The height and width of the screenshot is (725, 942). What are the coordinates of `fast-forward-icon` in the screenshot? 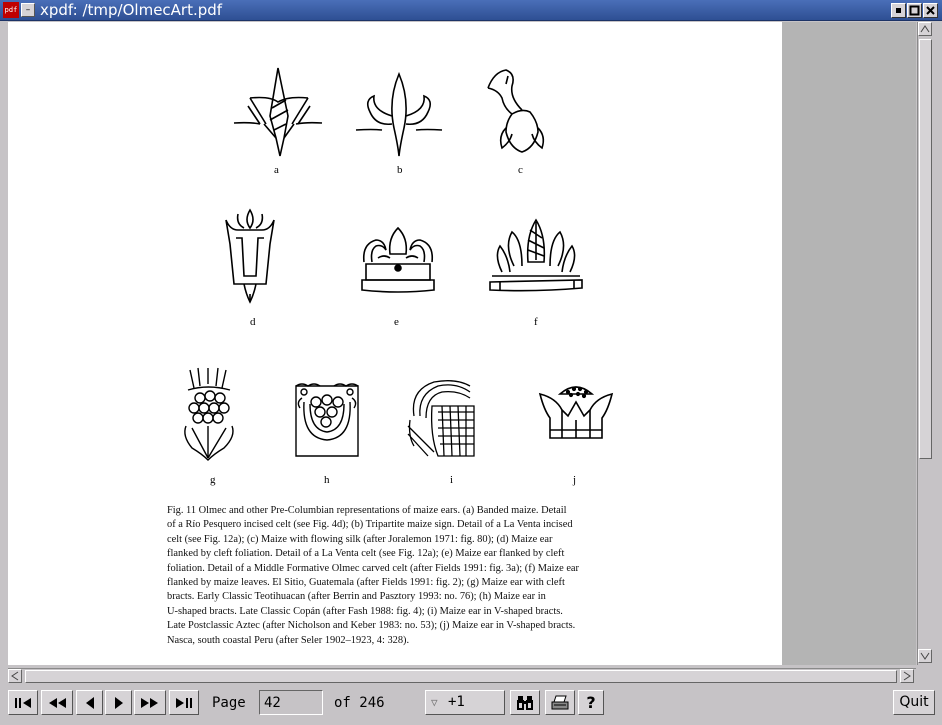 It's located at (149, 703).